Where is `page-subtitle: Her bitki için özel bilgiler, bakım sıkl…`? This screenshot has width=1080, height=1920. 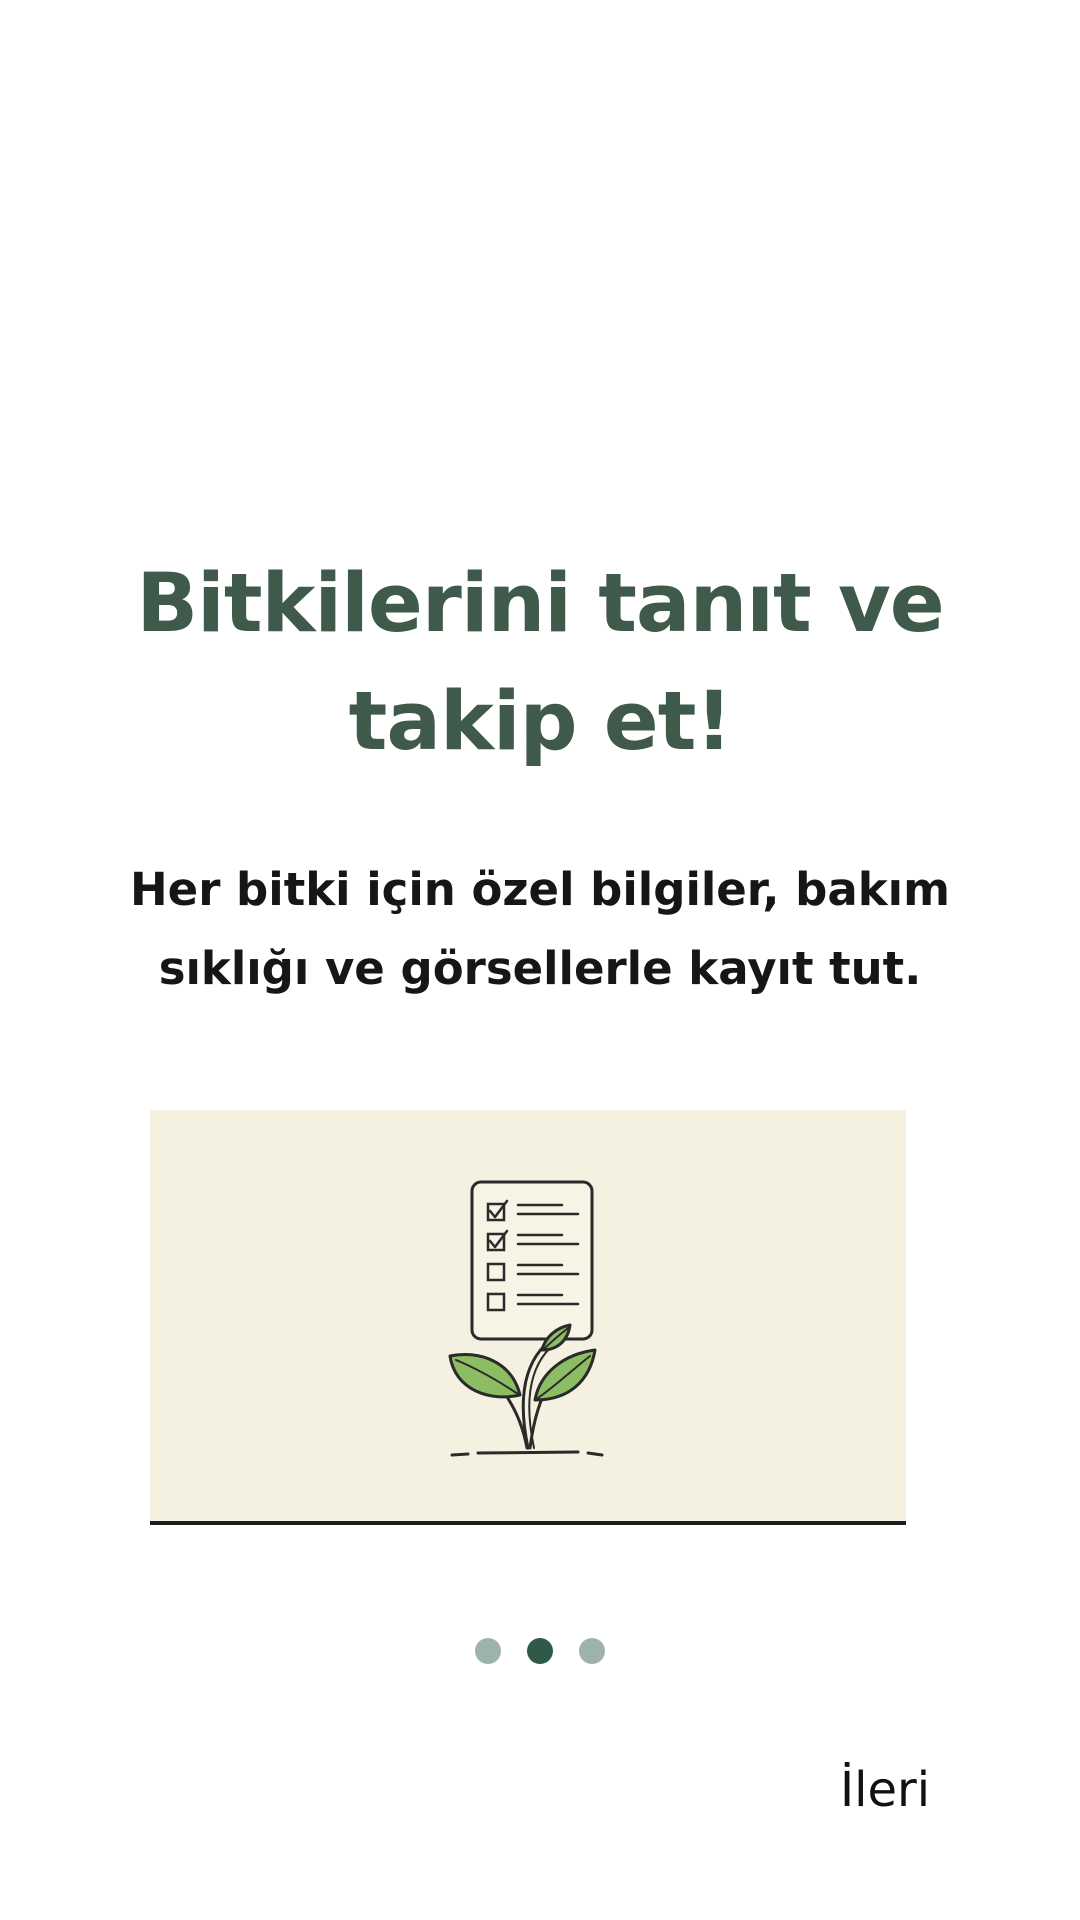 page-subtitle: Her bitki için özel bilgiler, bakım sıkl… is located at coordinates (540, 929).